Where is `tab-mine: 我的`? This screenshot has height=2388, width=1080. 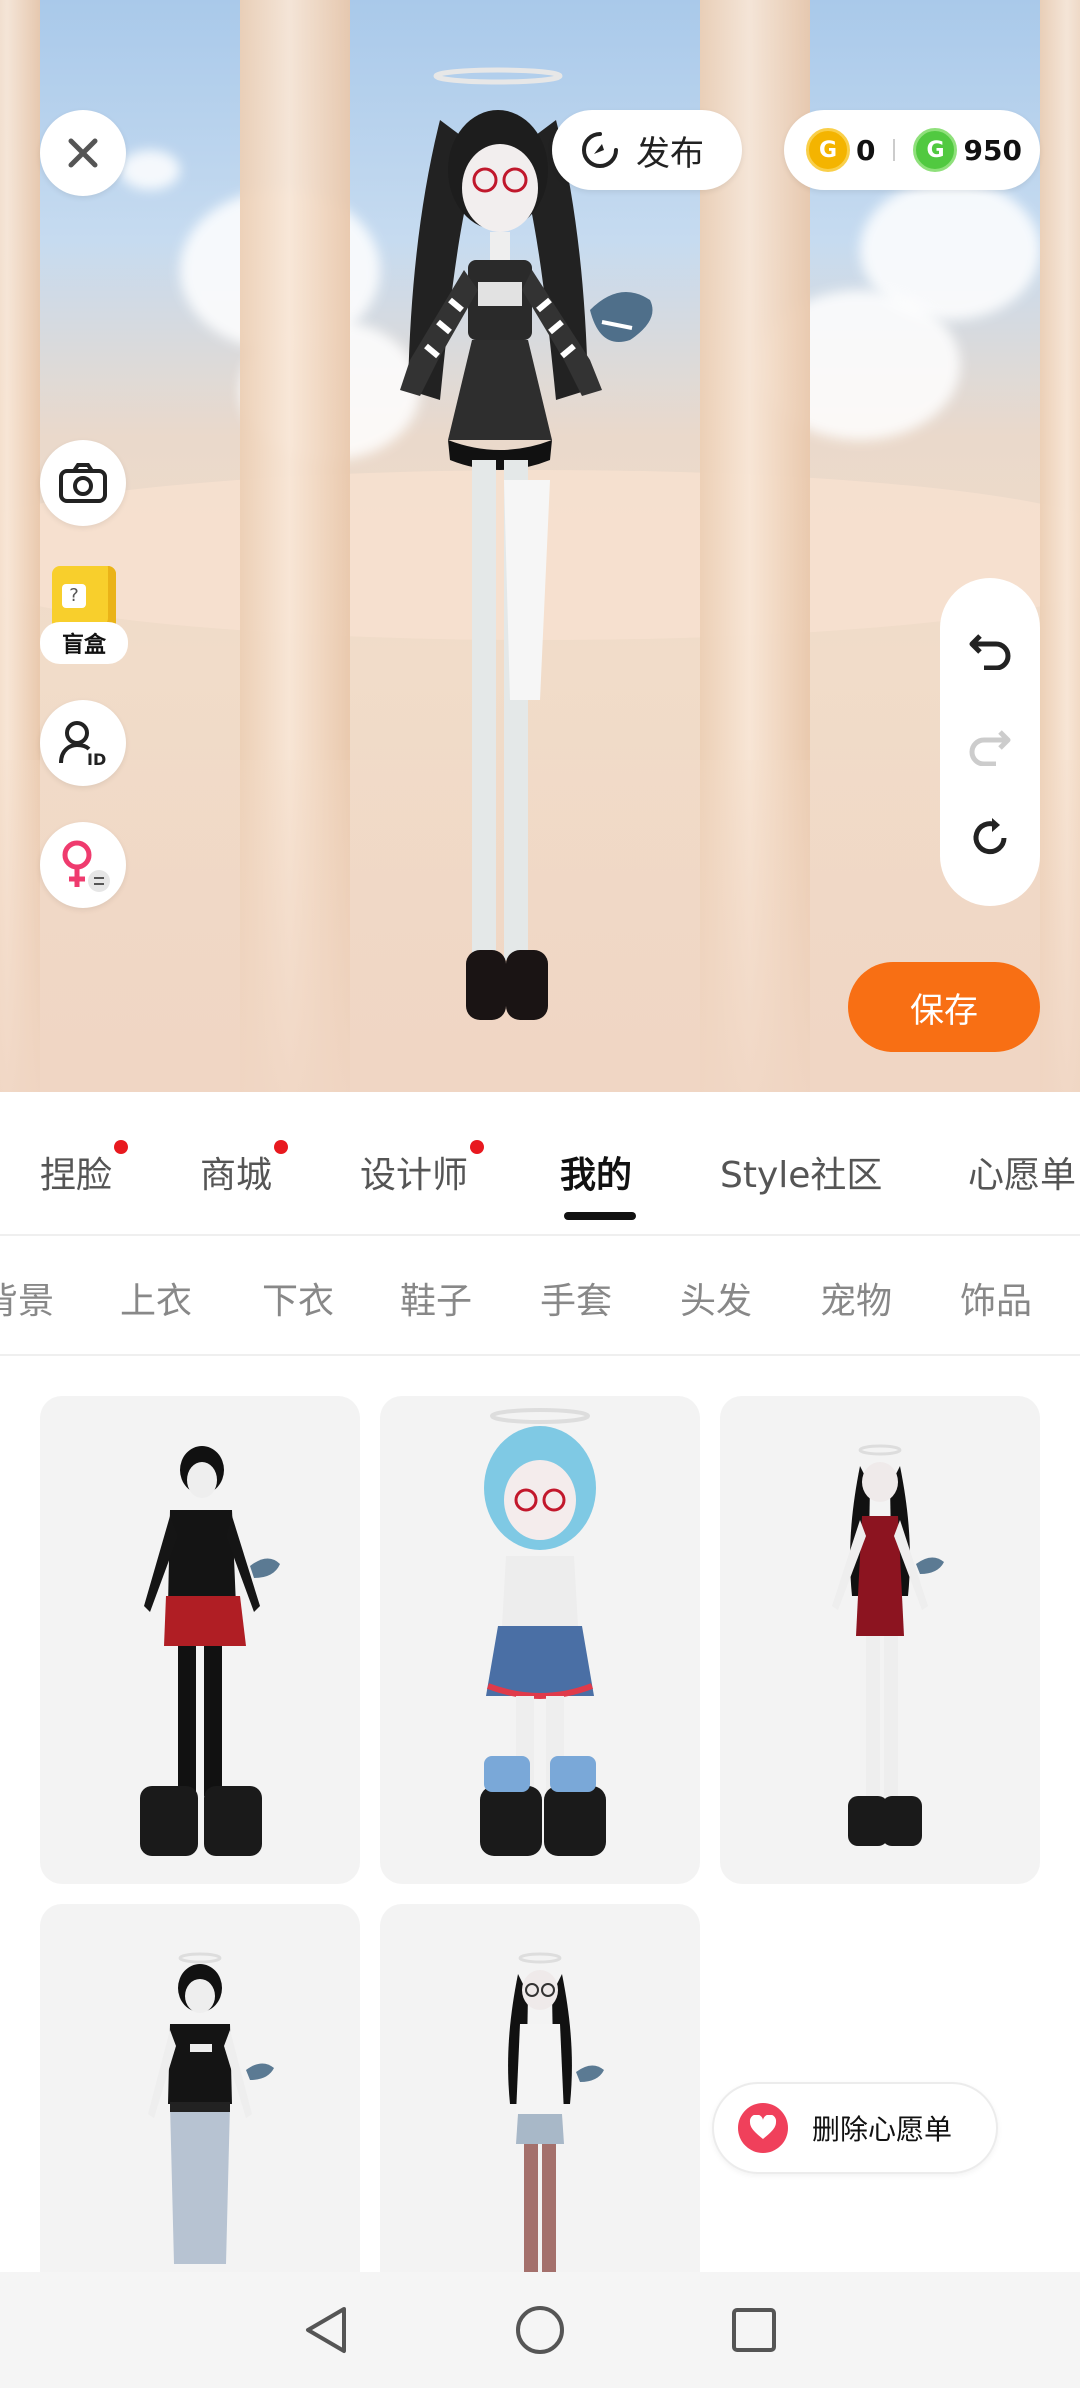
tab-mine: 我的 is located at coordinates (596, 1172).